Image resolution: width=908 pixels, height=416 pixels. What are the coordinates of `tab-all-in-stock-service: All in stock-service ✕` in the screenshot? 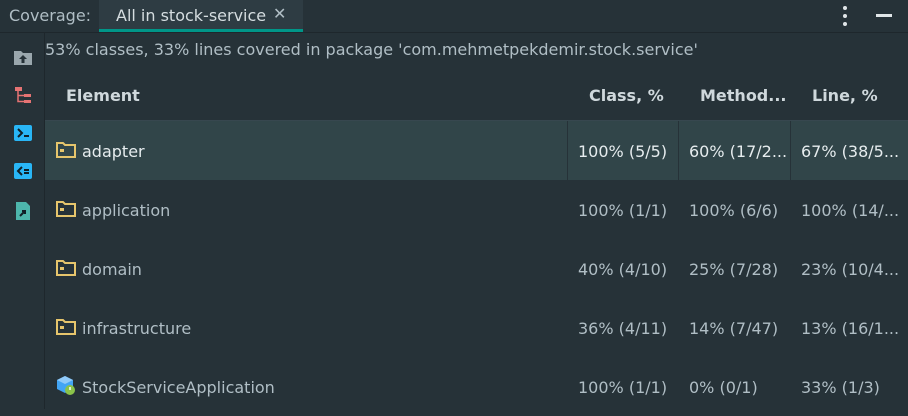 It's located at (201, 16).